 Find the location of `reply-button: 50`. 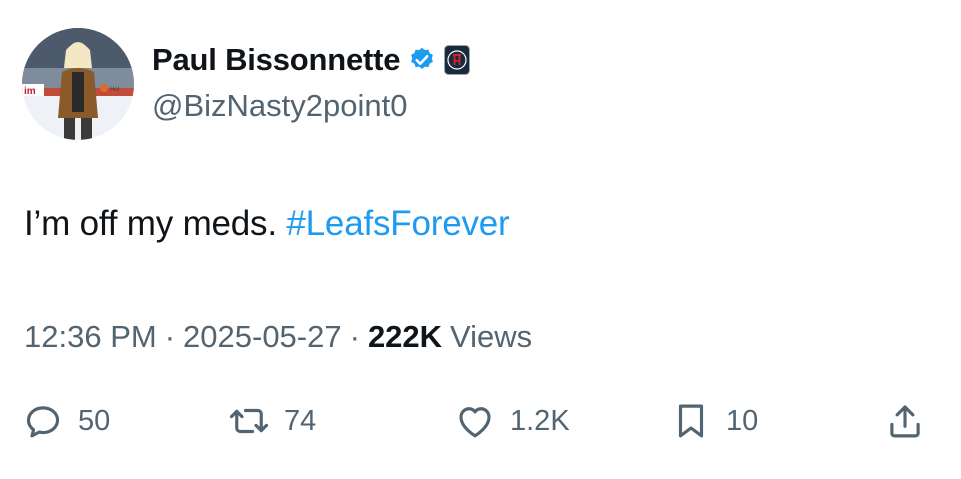

reply-button: 50 is located at coordinates (66, 421).